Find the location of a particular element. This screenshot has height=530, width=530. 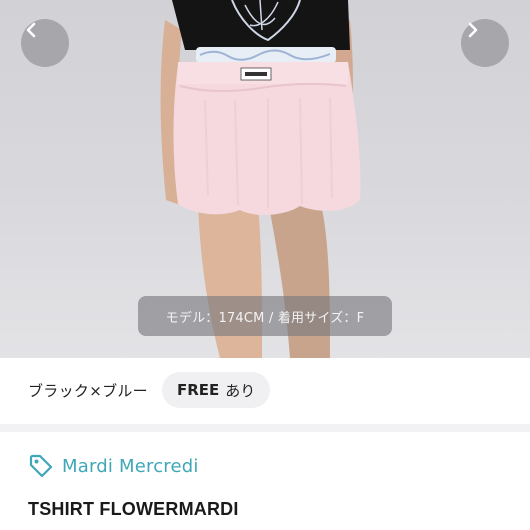

model-size-caption: モデル：174CM / 着用サイズ：F is located at coordinates (265, 316).